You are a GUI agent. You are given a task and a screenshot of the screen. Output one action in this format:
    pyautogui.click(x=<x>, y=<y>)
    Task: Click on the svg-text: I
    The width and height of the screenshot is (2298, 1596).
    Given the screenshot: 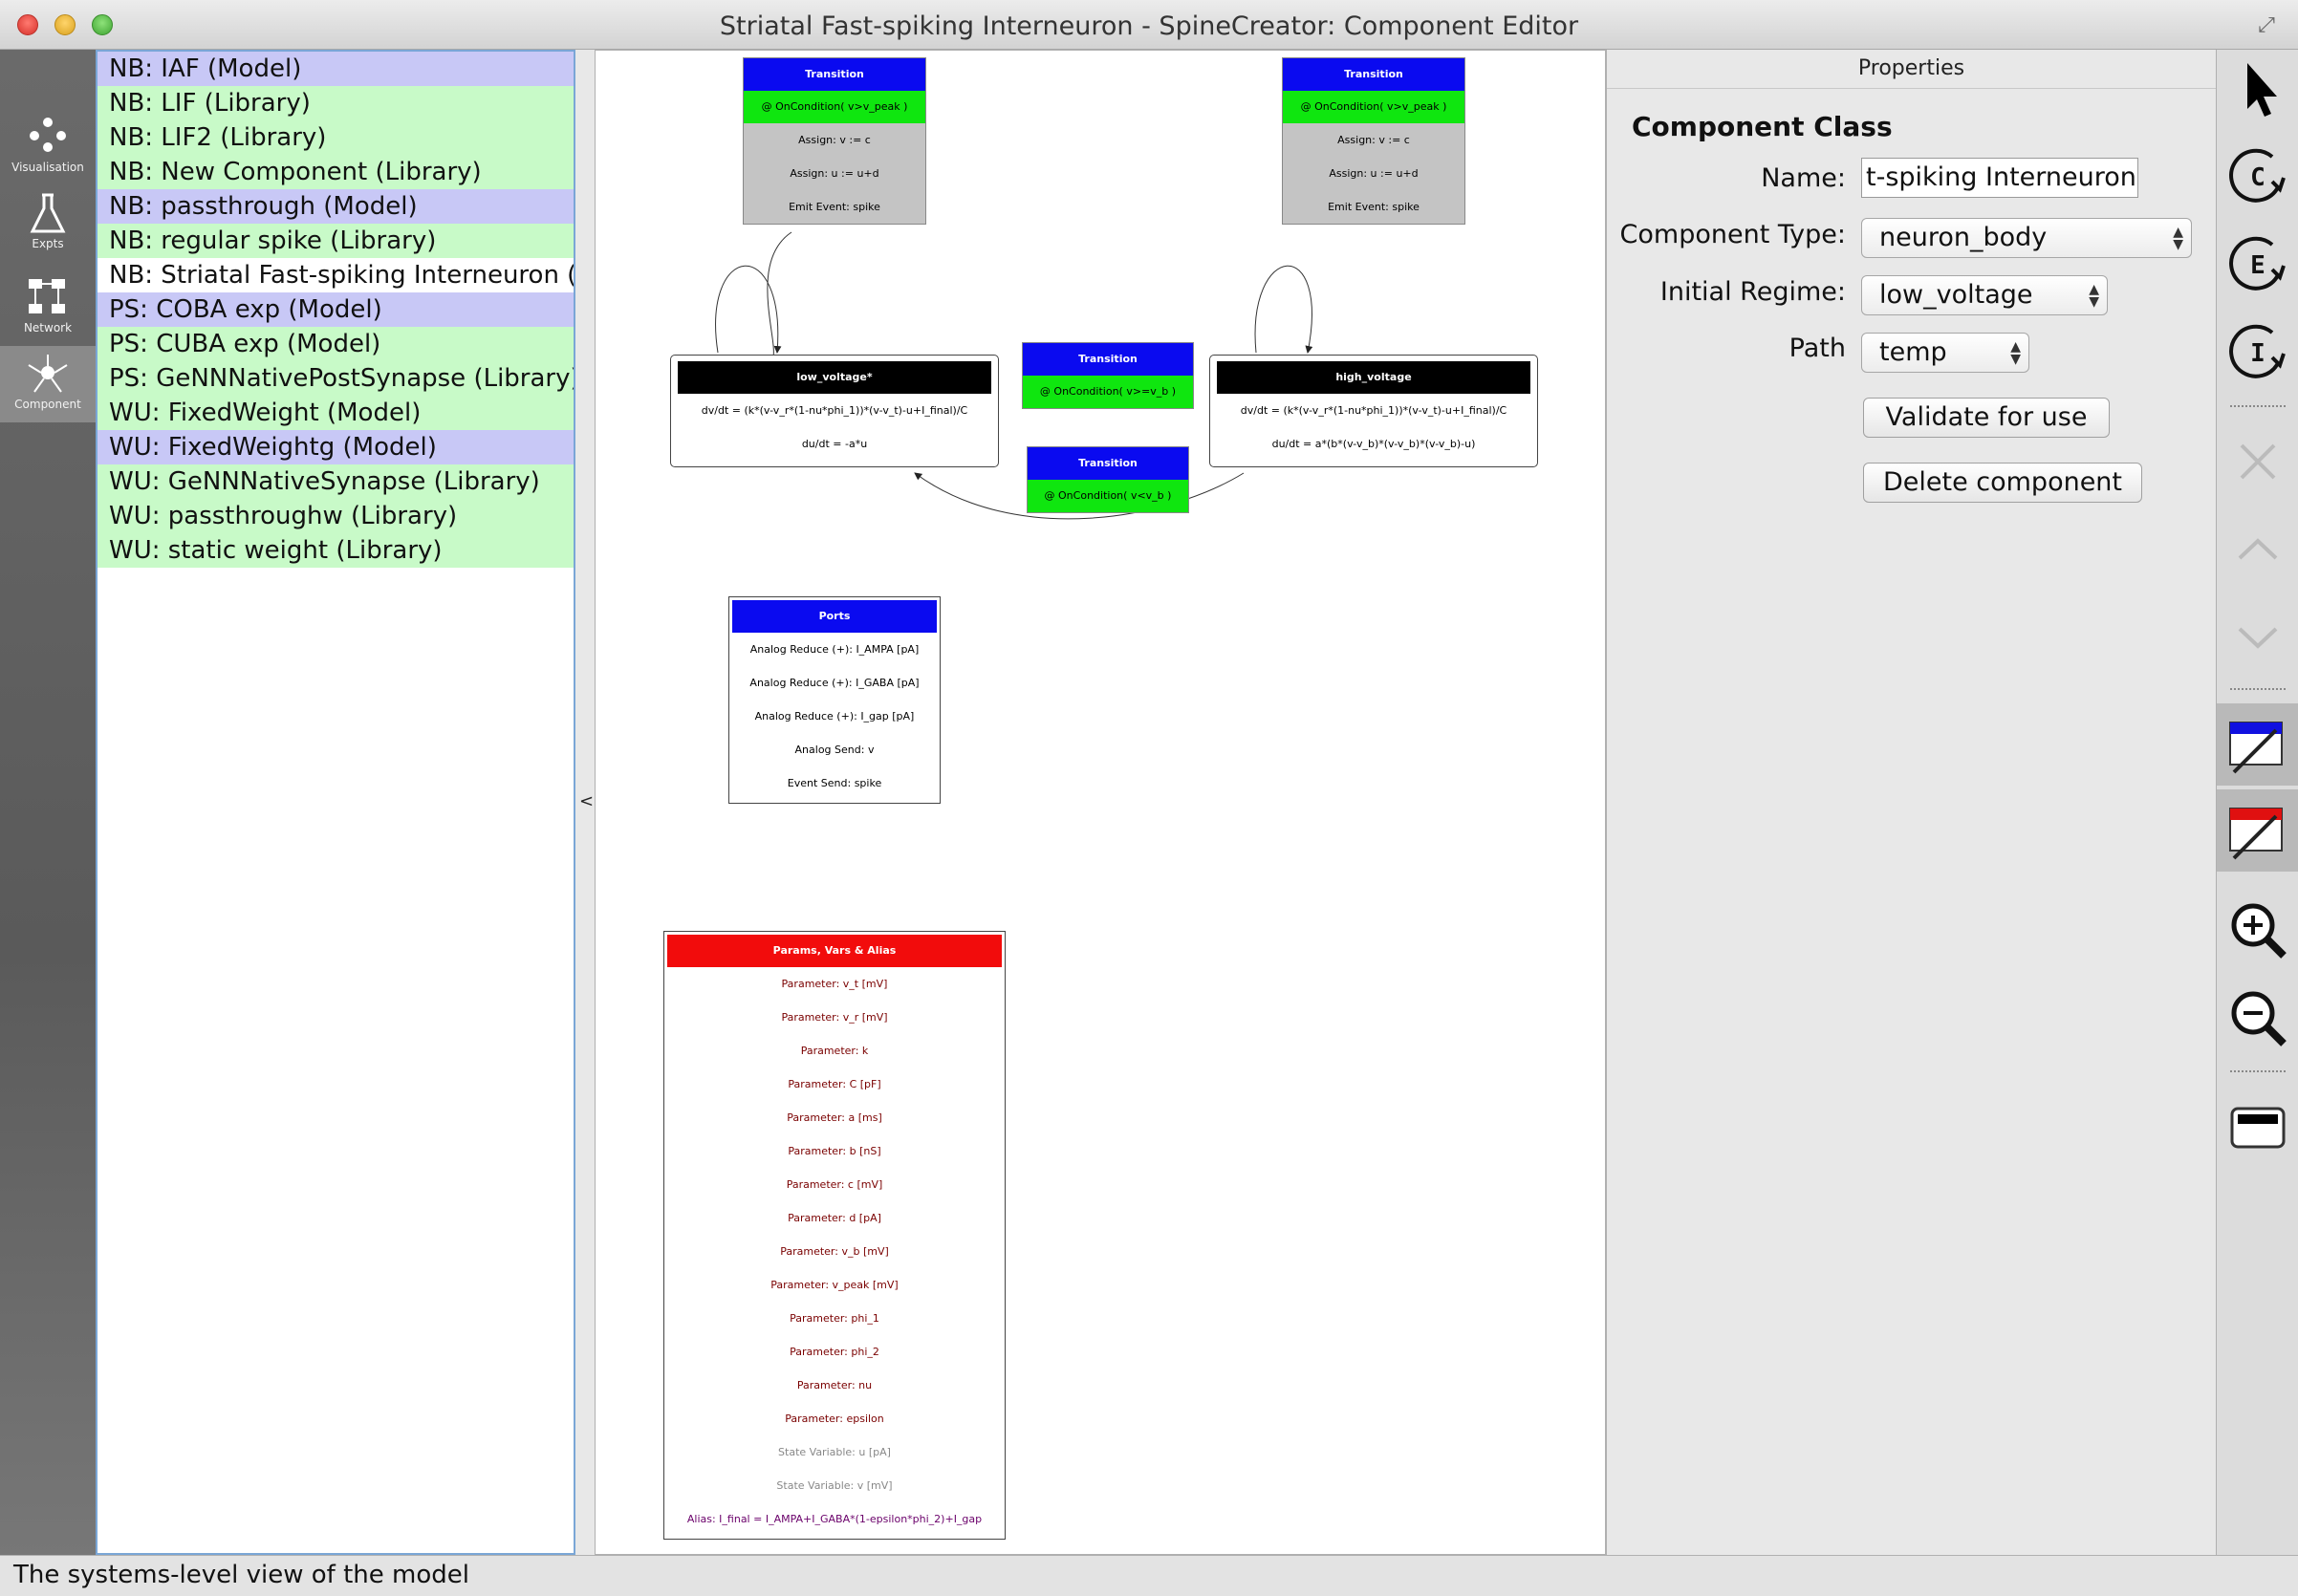 What is the action you would take?
    pyautogui.click(x=2258, y=353)
    